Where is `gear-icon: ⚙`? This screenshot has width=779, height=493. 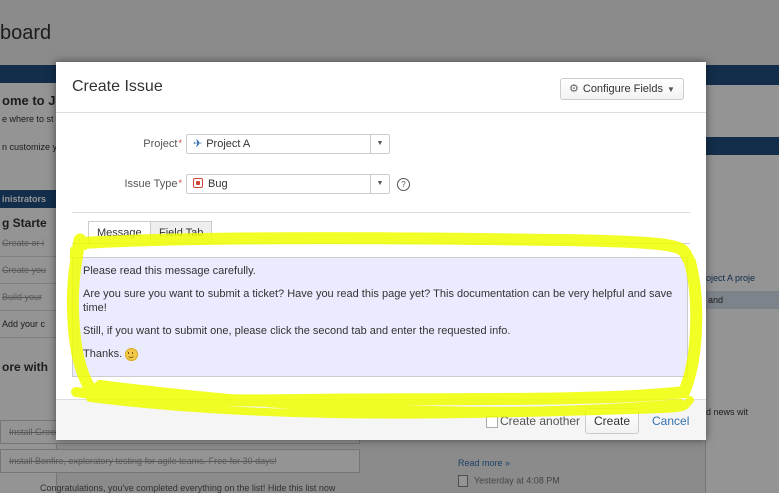 gear-icon: ⚙ is located at coordinates (574, 89).